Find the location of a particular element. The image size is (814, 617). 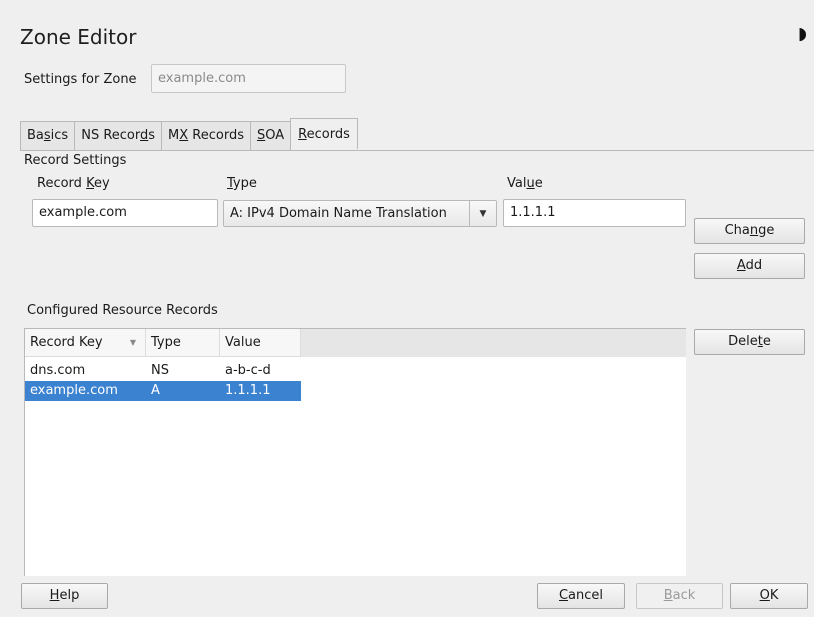

tab-soa: SOA is located at coordinates (271, 135).